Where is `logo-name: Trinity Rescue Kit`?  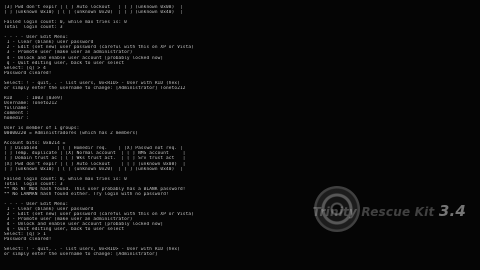
logo-name: Trinity Rescue Kit is located at coordinates (375, 212).